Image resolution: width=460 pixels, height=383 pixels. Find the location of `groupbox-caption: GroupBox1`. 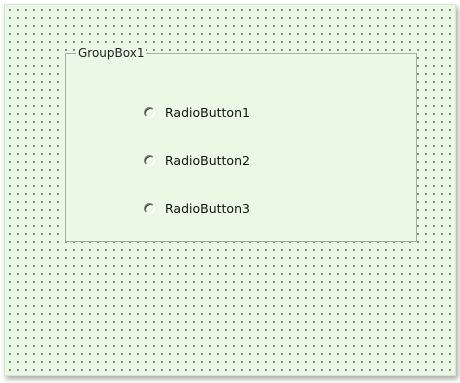

groupbox-caption: GroupBox1 is located at coordinates (111, 53).